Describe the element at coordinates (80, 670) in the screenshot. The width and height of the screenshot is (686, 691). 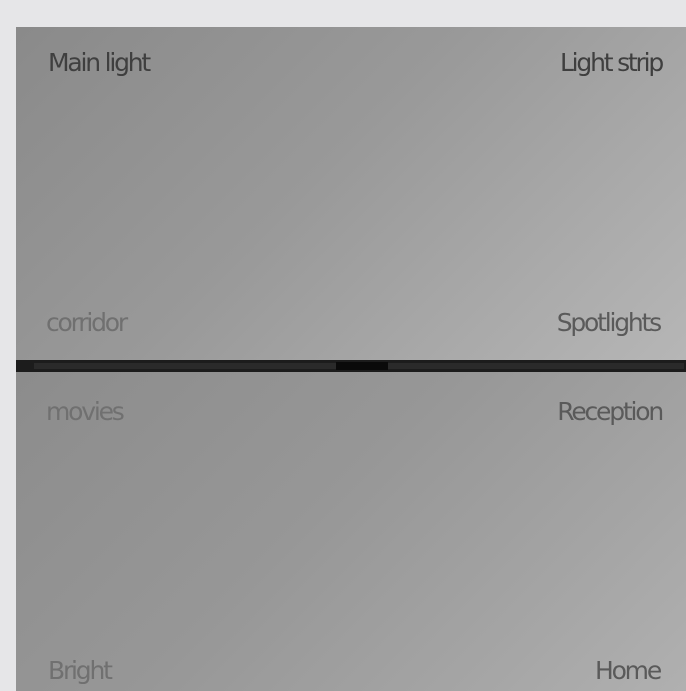
I see `scene-bright: Bright` at that location.